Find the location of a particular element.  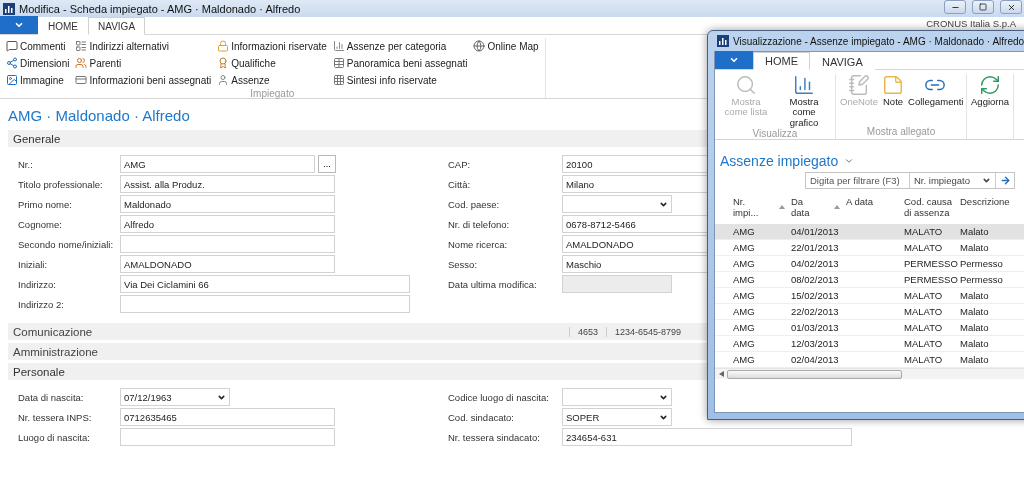

group-label: Impiegato is located at coordinates (272, 94).